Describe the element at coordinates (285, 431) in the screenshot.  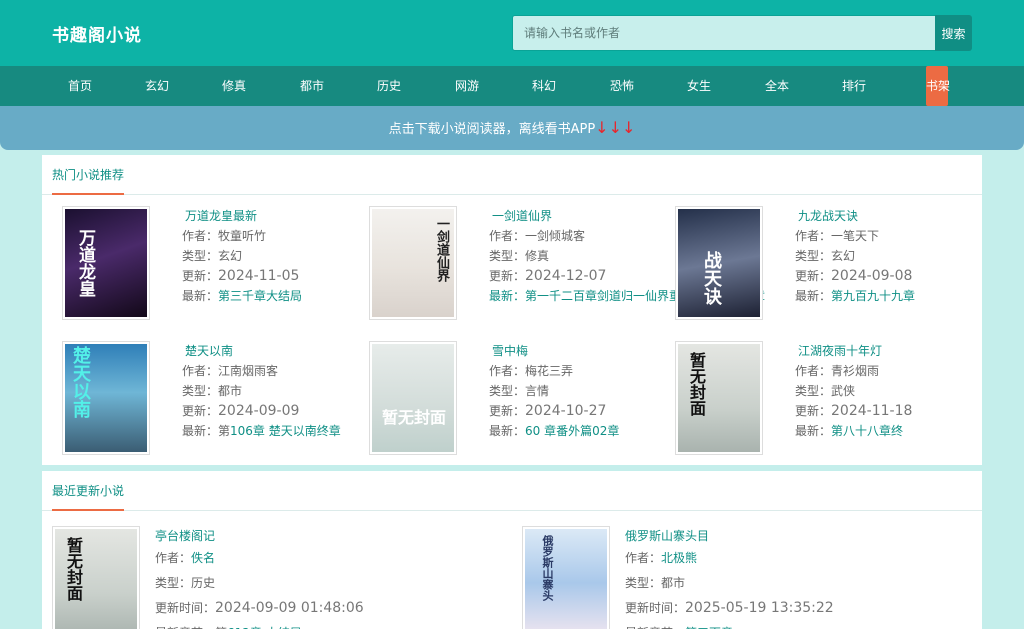
I see `latest-chapter-link: 106章 楚天以南终章` at that location.